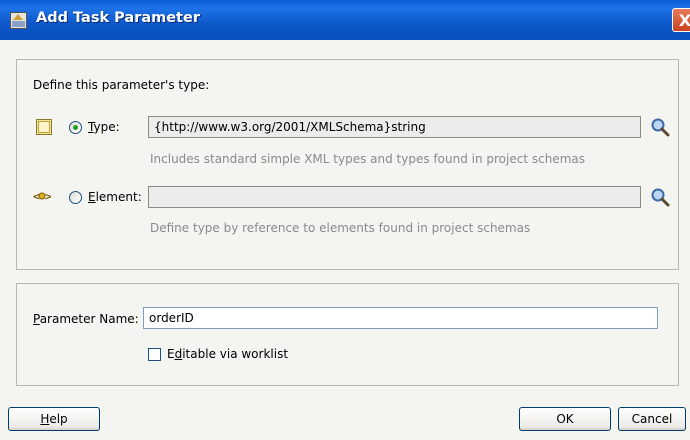 The height and width of the screenshot is (440, 690). What do you see at coordinates (75, 197) in the screenshot?
I see `element-radio` at bounding box center [75, 197].